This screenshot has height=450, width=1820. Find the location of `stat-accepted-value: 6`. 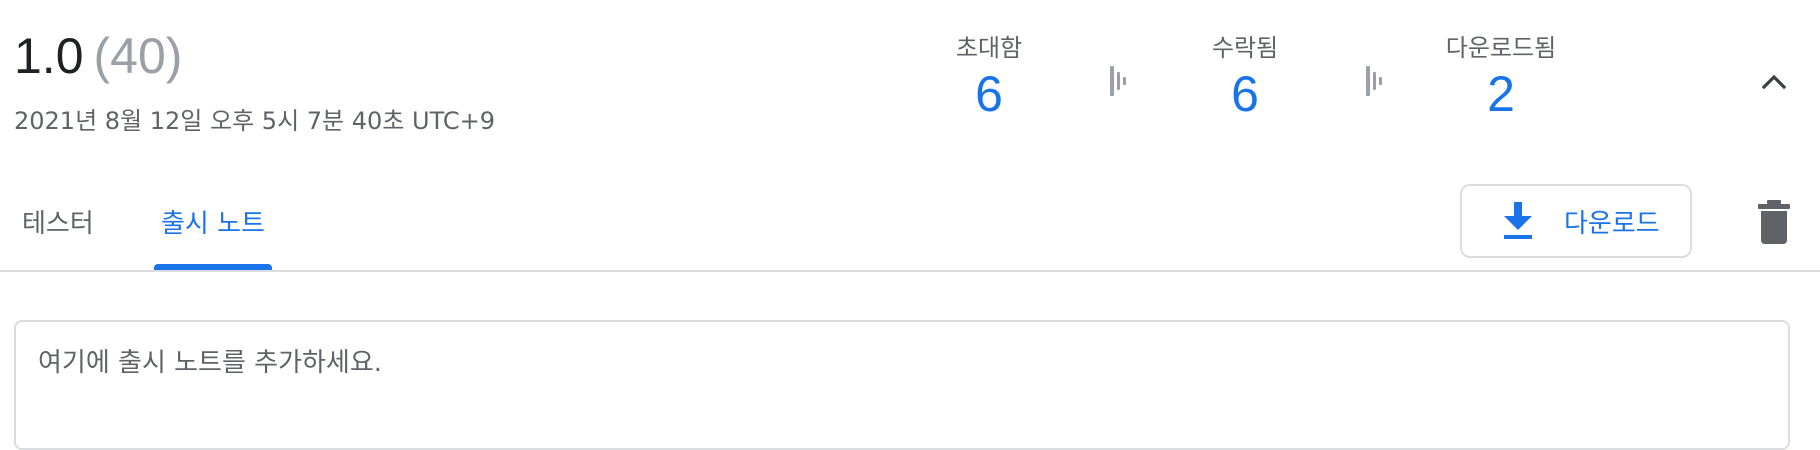

stat-accepted-value: 6 is located at coordinates (1245, 94).